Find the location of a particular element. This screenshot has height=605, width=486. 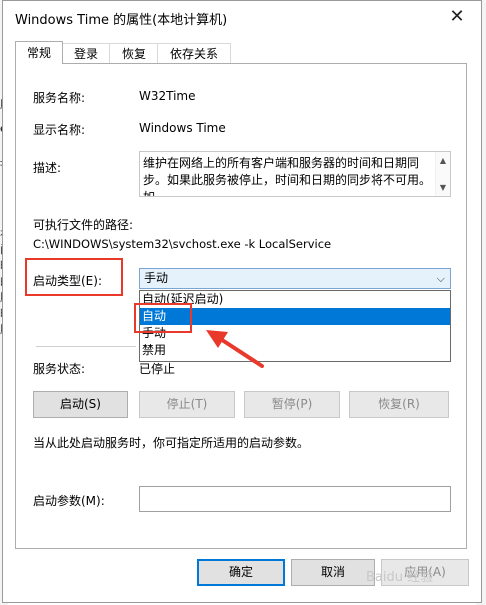

start-params-hint: 当从此处启动服务时，你可指定所适用的启动参数。 is located at coordinates (171, 443).